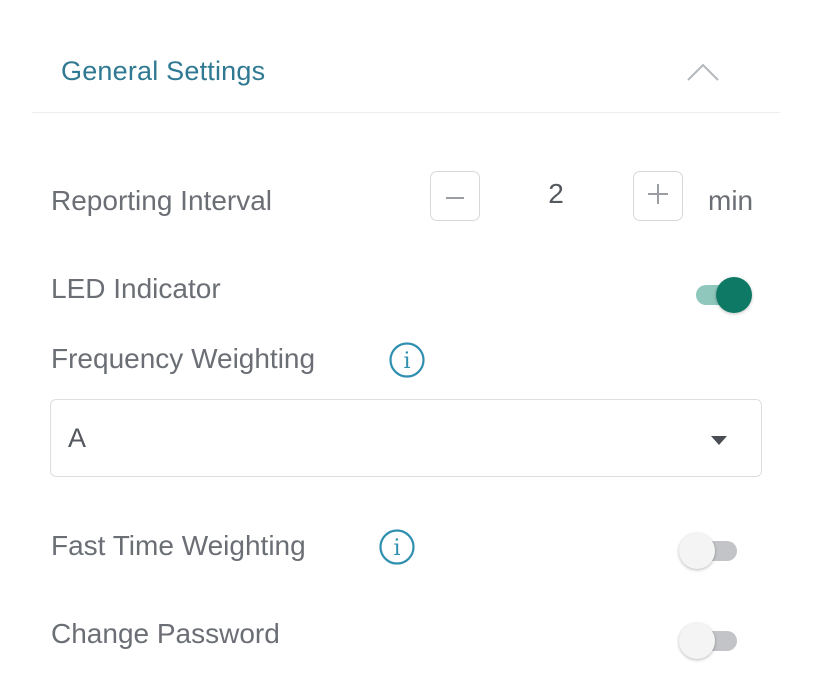 The image size is (817, 698). I want to click on reporting-interval-value: 2, so click(556, 194).